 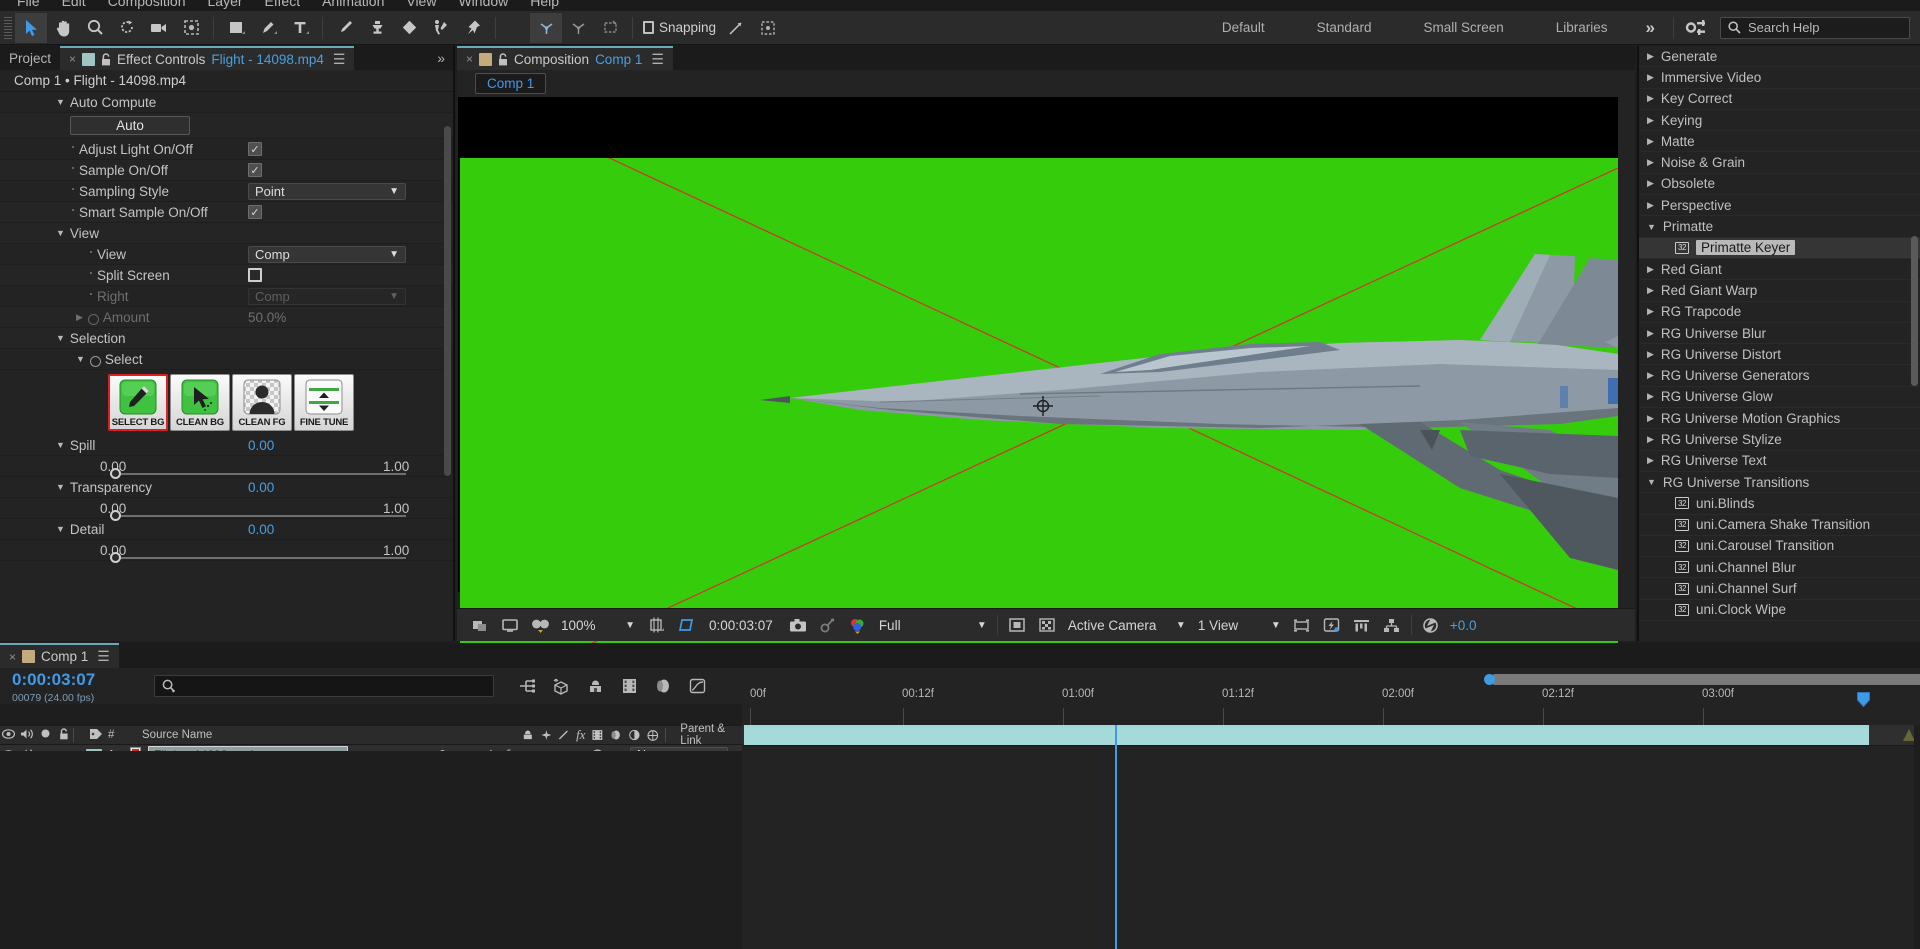 I want to click on viewer-zoom-select: 100% ▼, so click(x=598, y=625).